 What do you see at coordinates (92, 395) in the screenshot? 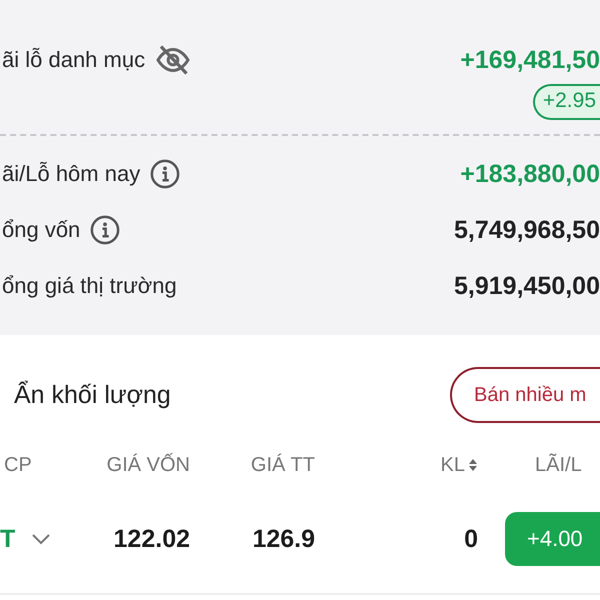
I see `hide-volume-label: Ẩn khối lượng` at bounding box center [92, 395].